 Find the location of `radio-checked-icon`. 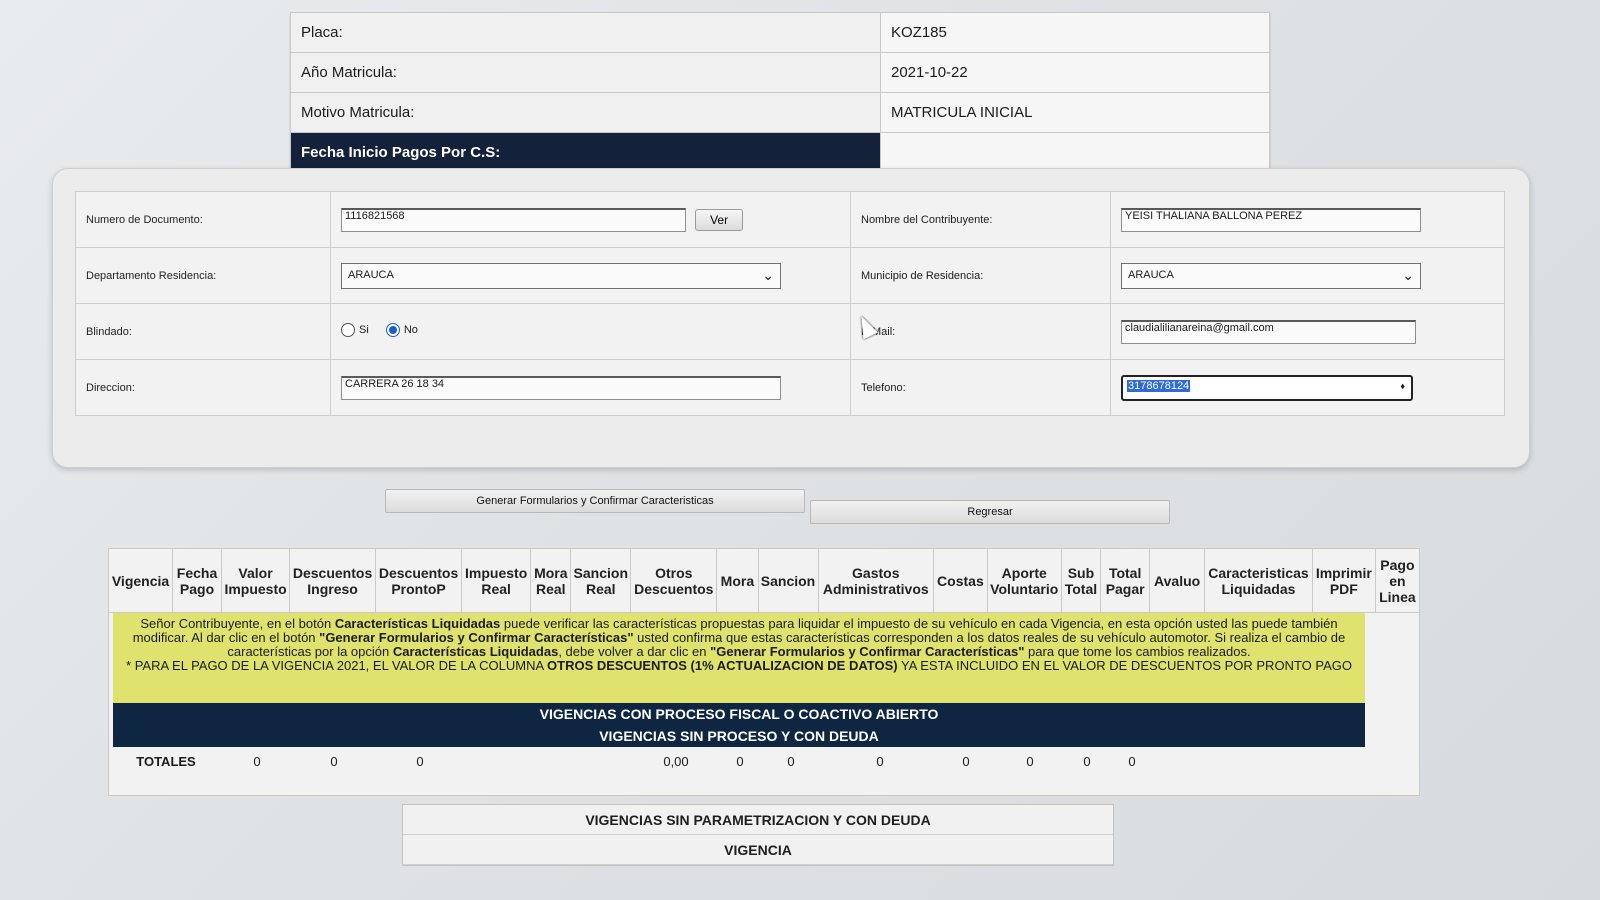

radio-checked-icon is located at coordinates (392, 330).